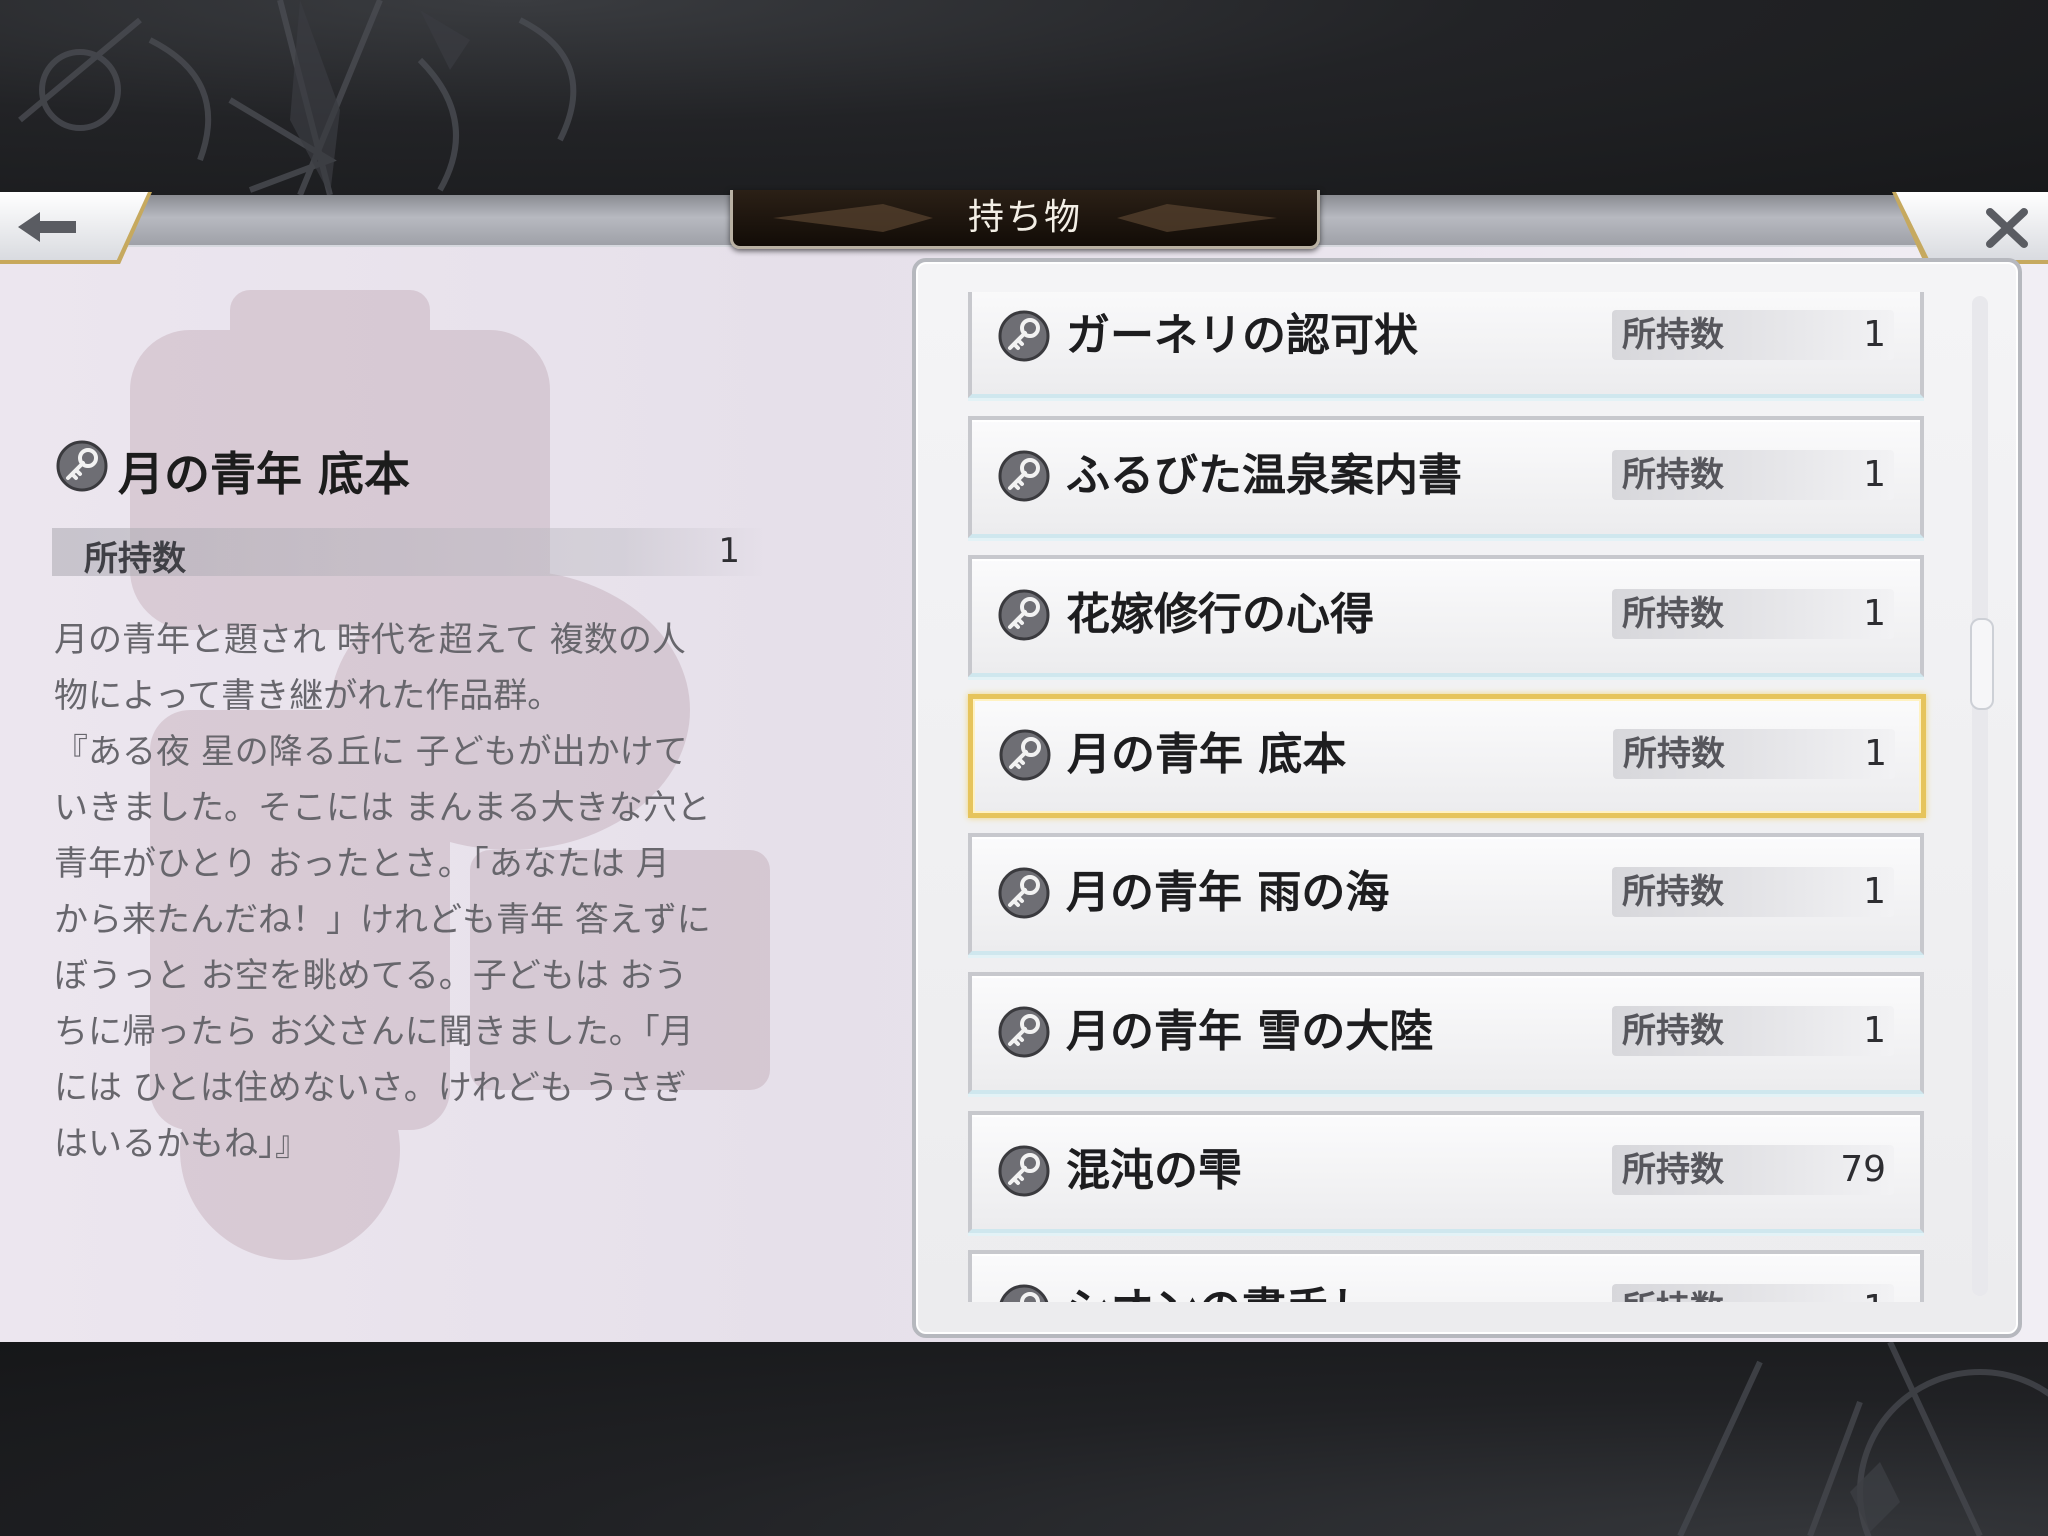 The width and height of the screenshot is (2048, 1536). I want to click on scrollbar-thumb, so click(1982, 664).